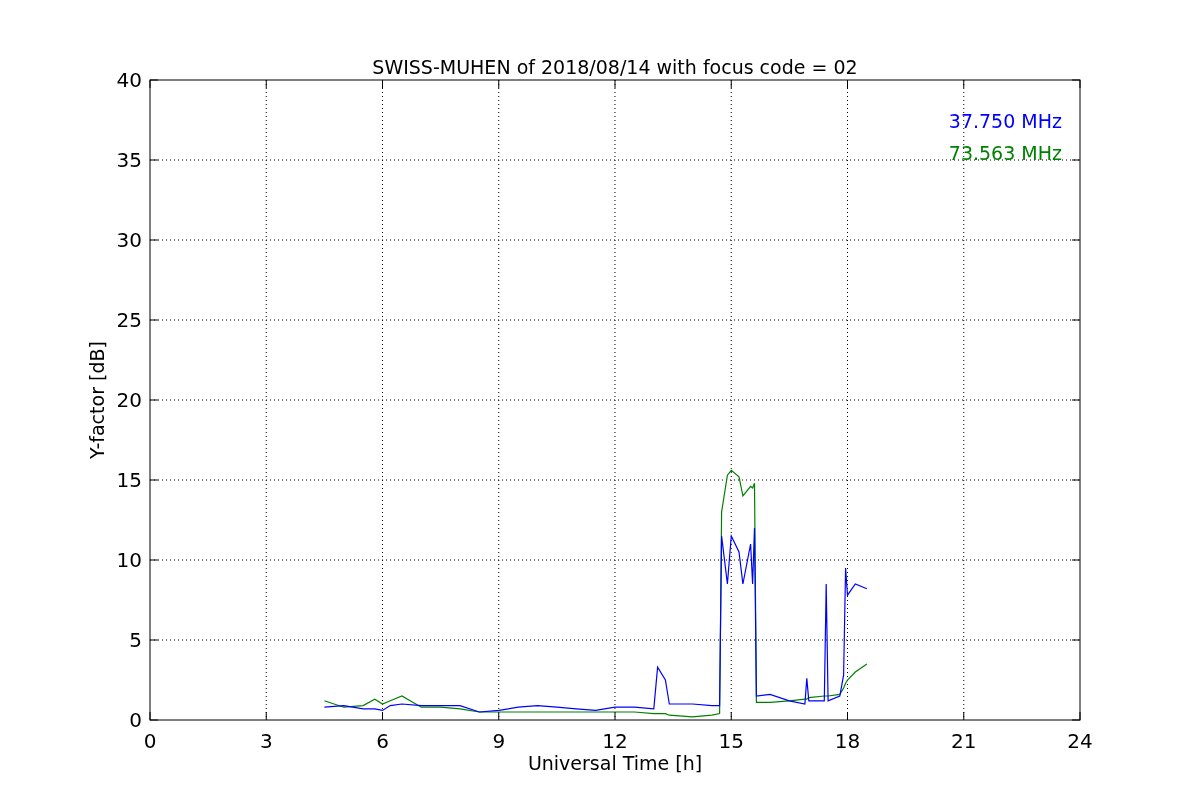 The width and height of the screenshot is (1200, 800). Describe the element at coordinates (615, 763) in the screenshot. I see `x-axis-label: Universal Time [h]` at that location.